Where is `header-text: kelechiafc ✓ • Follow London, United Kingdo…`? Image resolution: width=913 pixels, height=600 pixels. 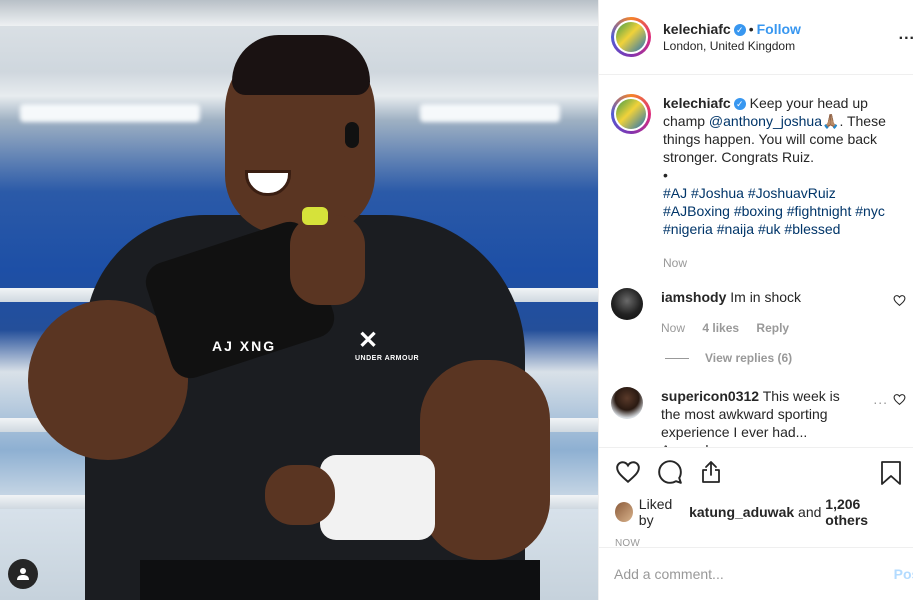
header-text: kelechiafc ✓ • Follow London, United Kingdo… is located at coordinates (732, 37).